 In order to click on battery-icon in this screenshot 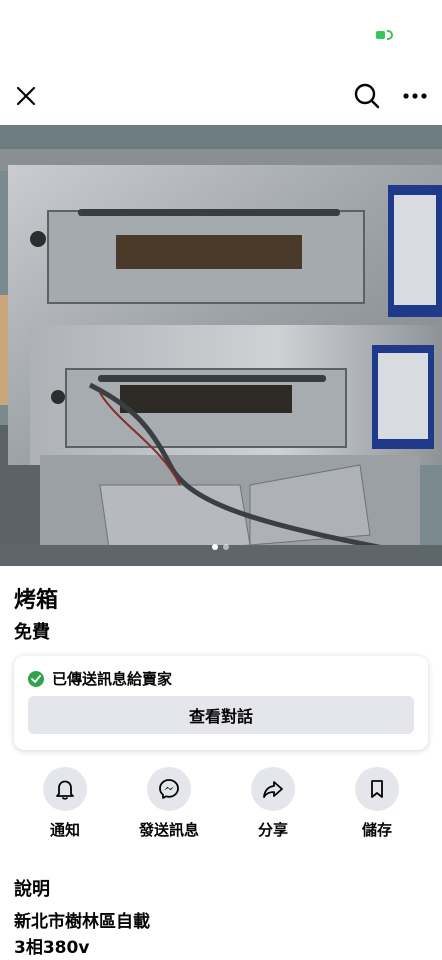, I will do `click(385, 35)`.